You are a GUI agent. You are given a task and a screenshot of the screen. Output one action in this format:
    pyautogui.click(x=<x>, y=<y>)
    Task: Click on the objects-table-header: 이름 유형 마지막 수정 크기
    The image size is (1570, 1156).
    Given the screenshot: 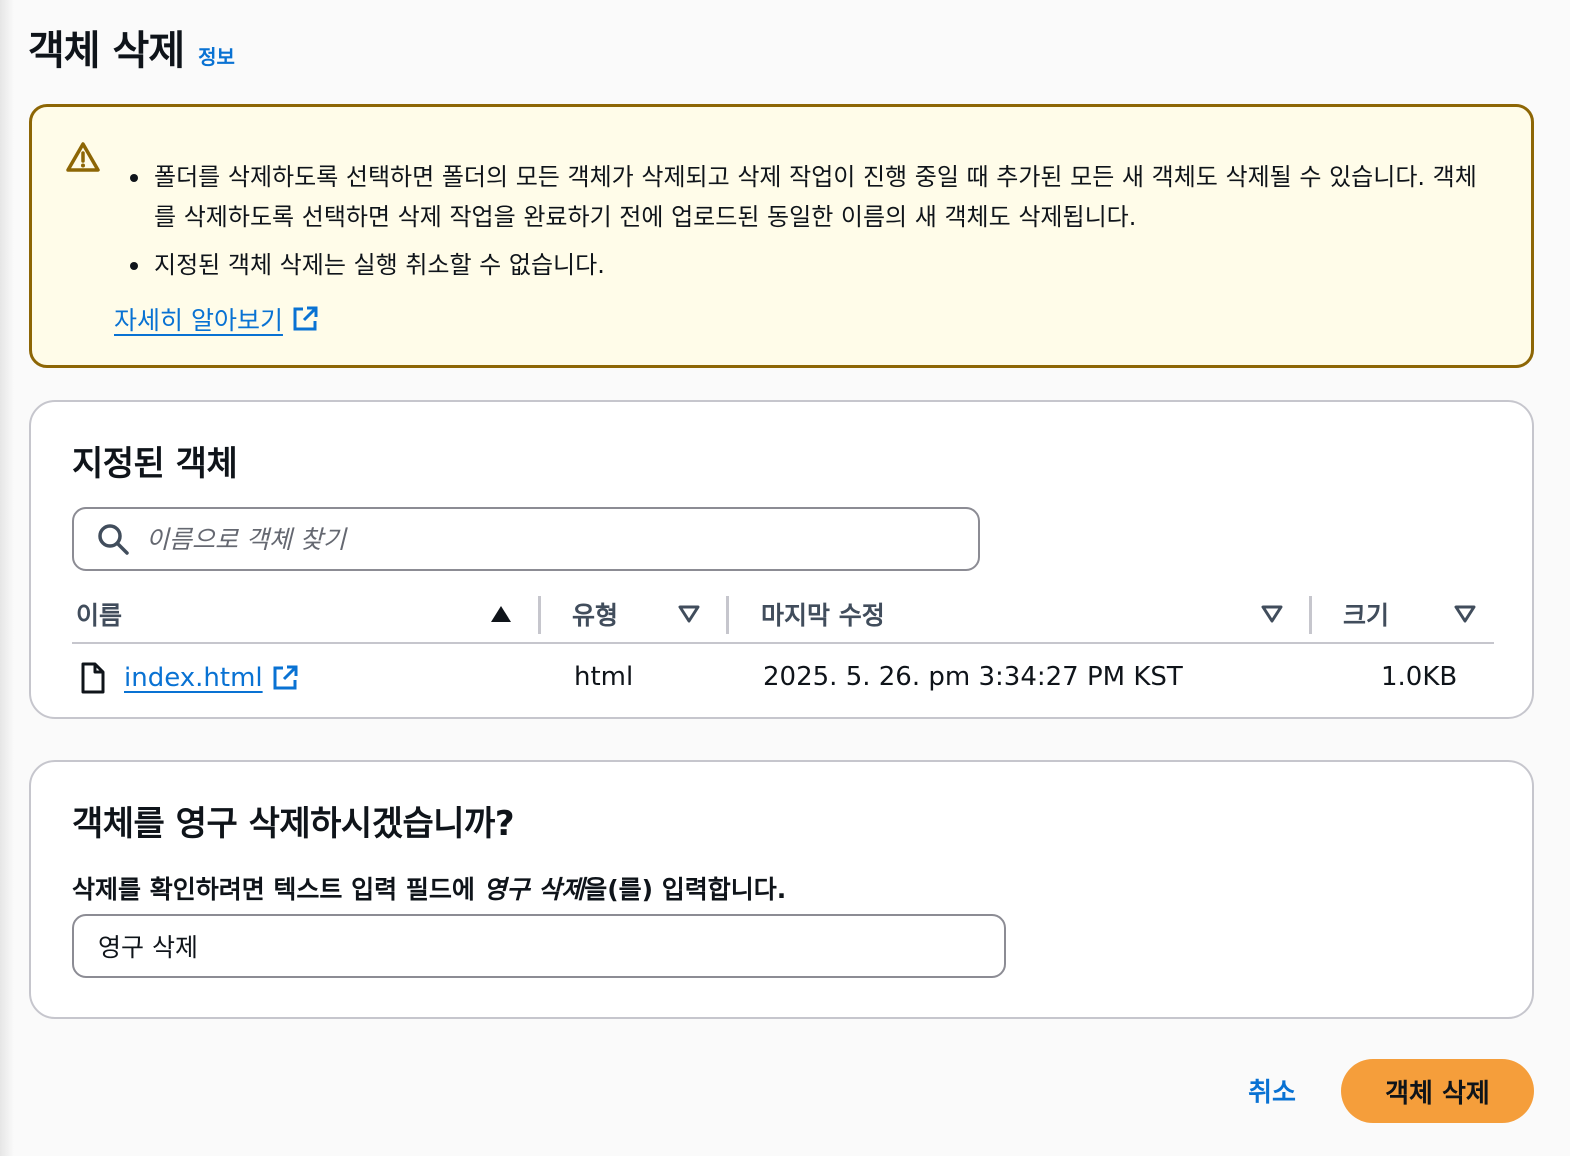 What is the action you would take?
    pyautogui.click(x=783, y=618)
    